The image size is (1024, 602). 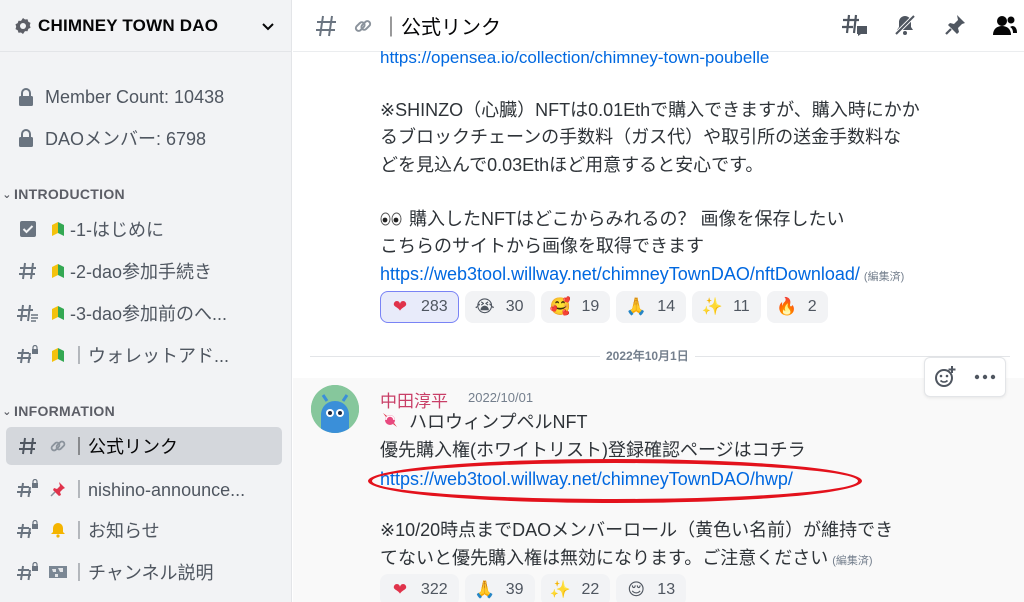 What do you see at coordinates (58, 572) in the screenshot?
I see `world-map-icon` at bounding box center [58, 572].